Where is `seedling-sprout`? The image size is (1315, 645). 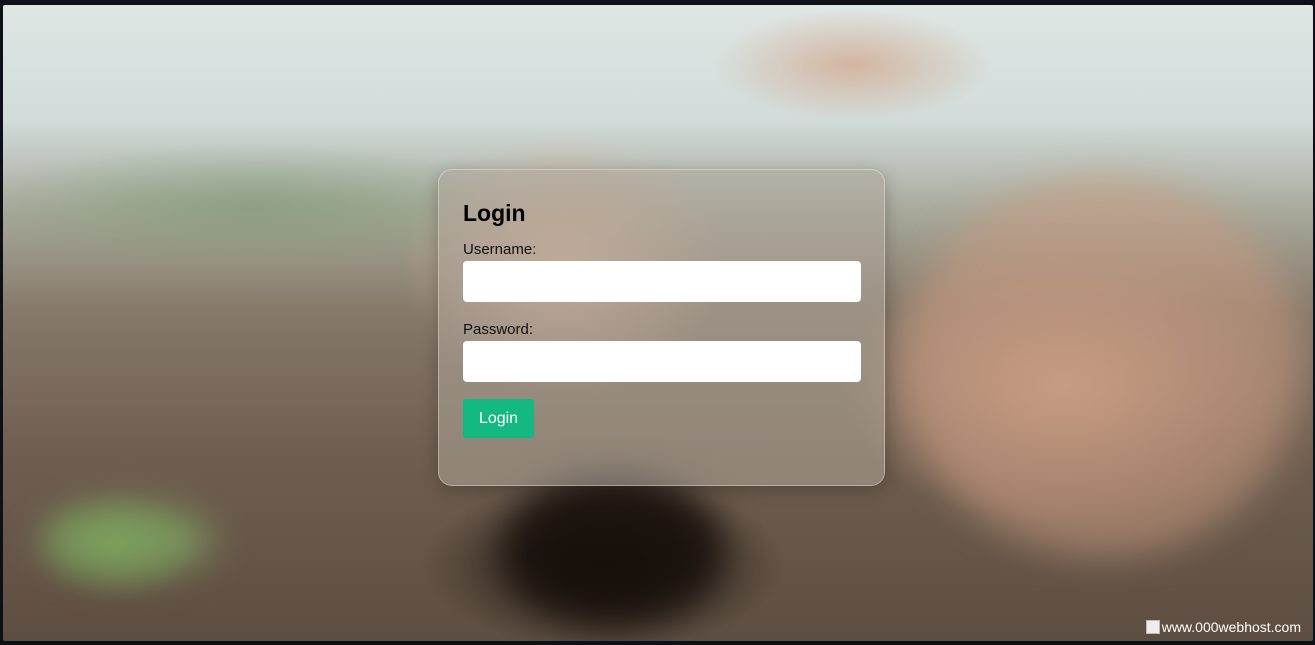
seedling-sprout is located at coordinates (128, 540).